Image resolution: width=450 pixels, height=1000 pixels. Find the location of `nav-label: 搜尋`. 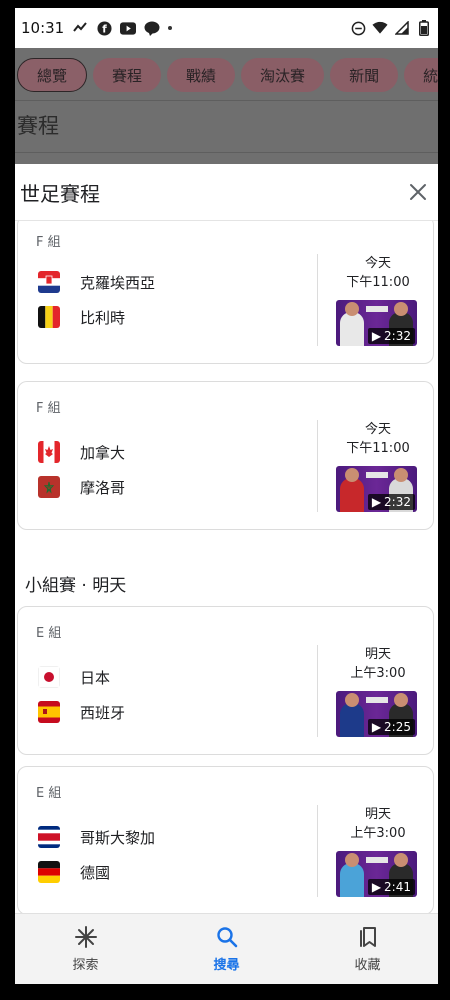

nav-label: 搜尋 is located at coordinates (226, 965).